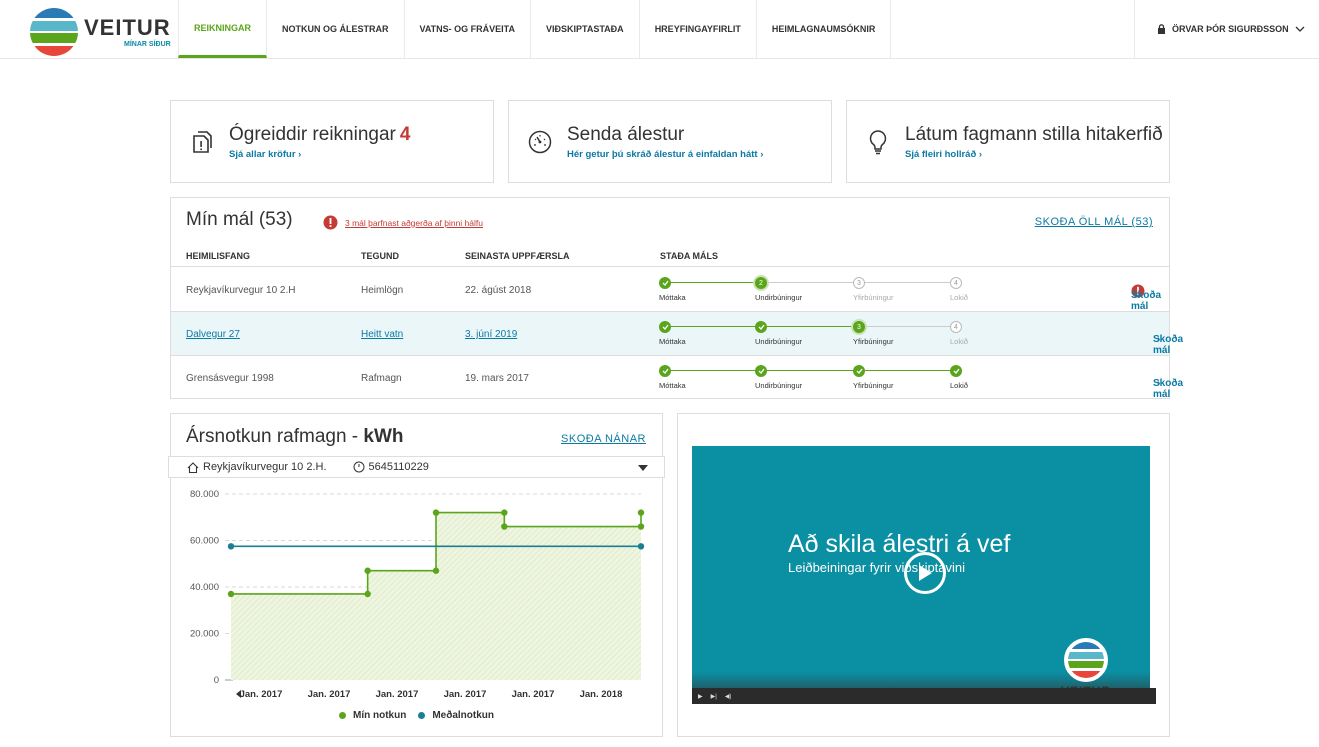 The width and height of the screenshot is (1319, 747). I want to click on view-details-link: SKOÐA NÁNAR, so click(603, 439).